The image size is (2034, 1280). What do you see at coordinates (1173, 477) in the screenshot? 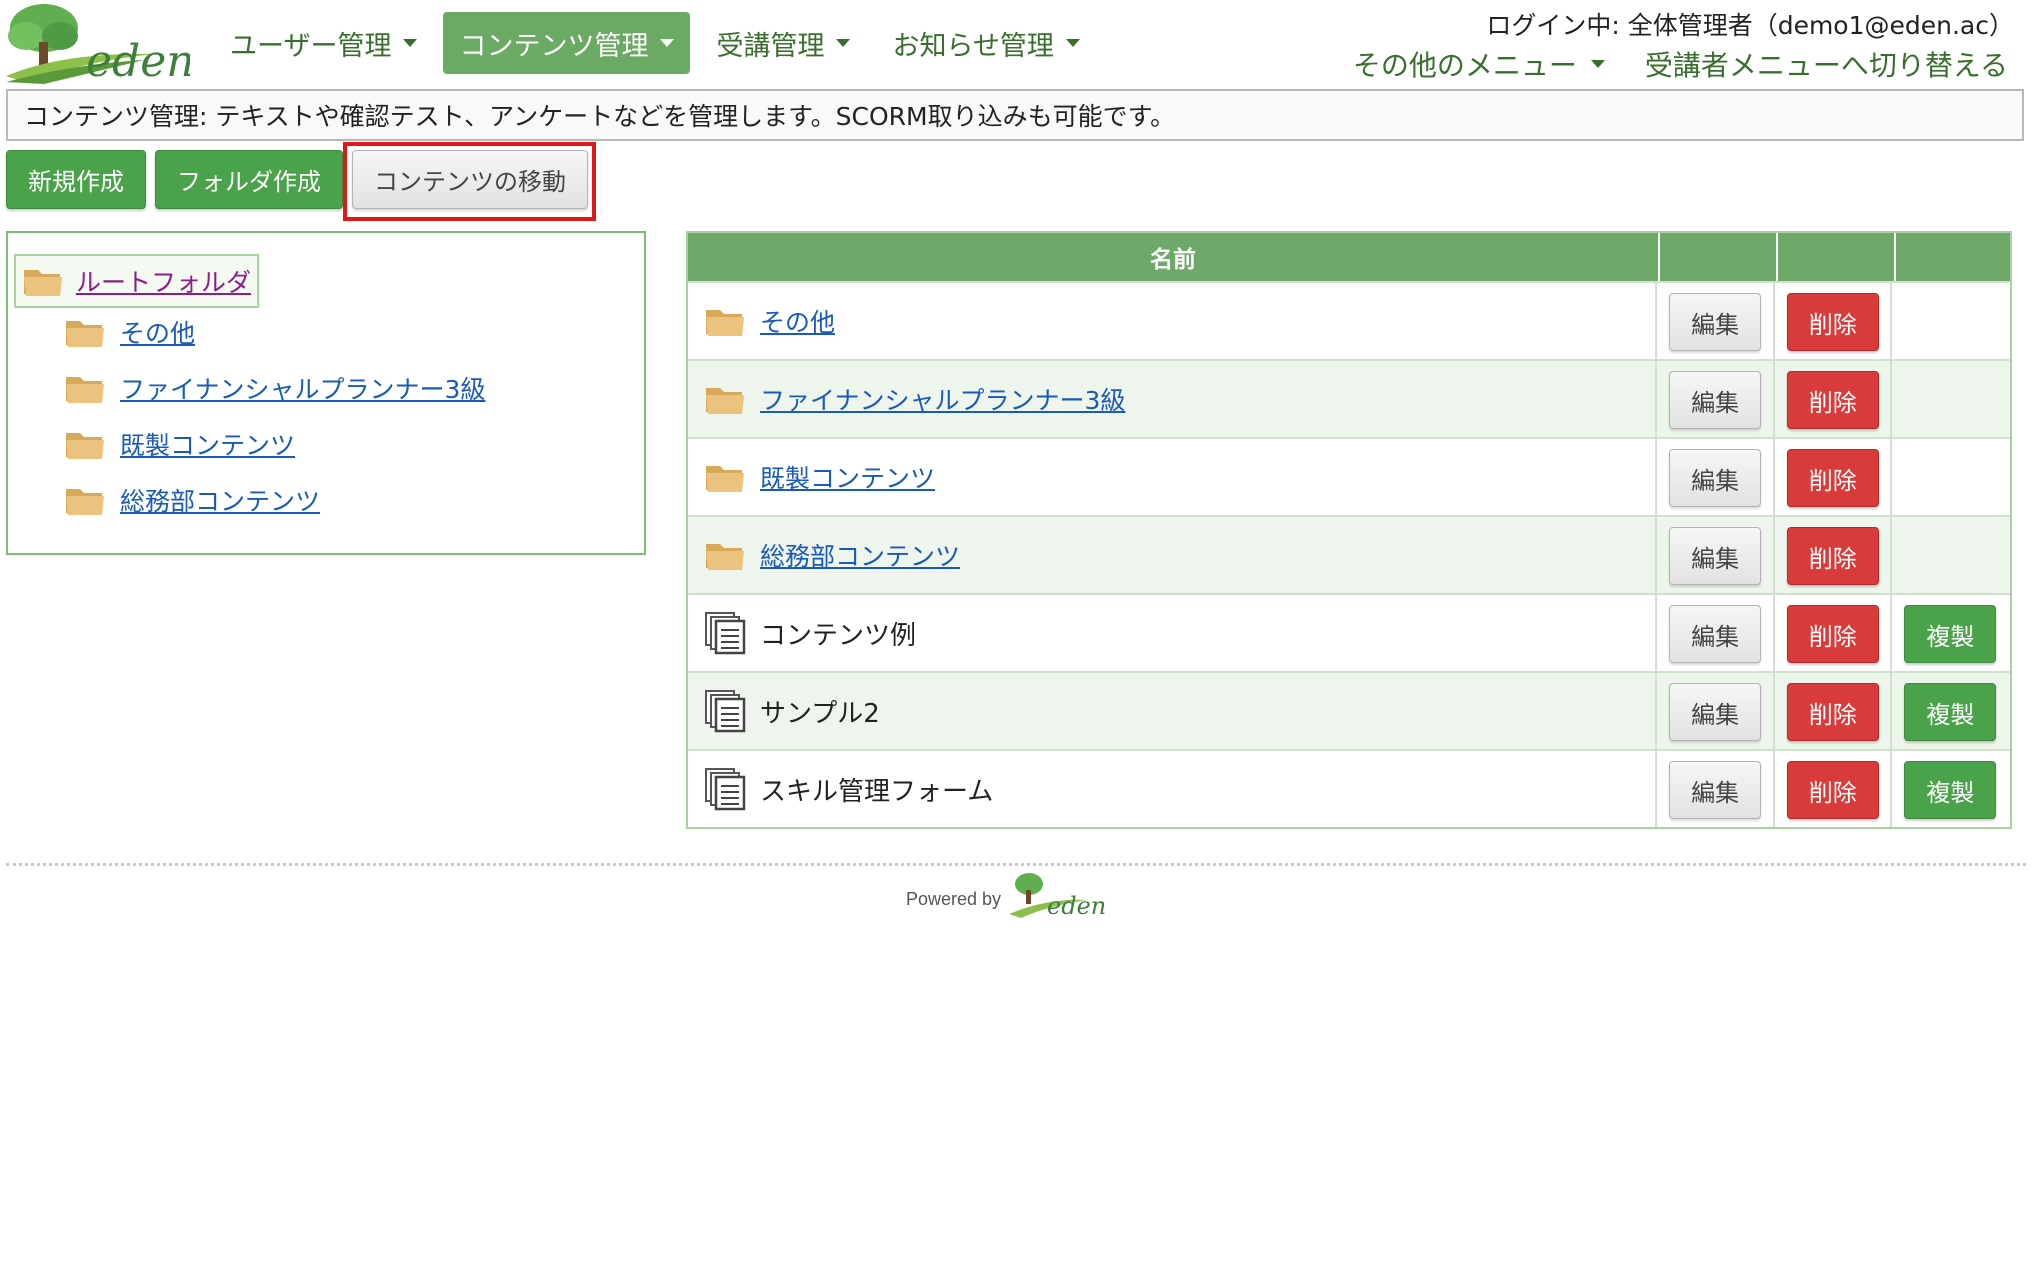
I see `name-cell: 既製コンテンツ` at bounding box center [1173, 477].